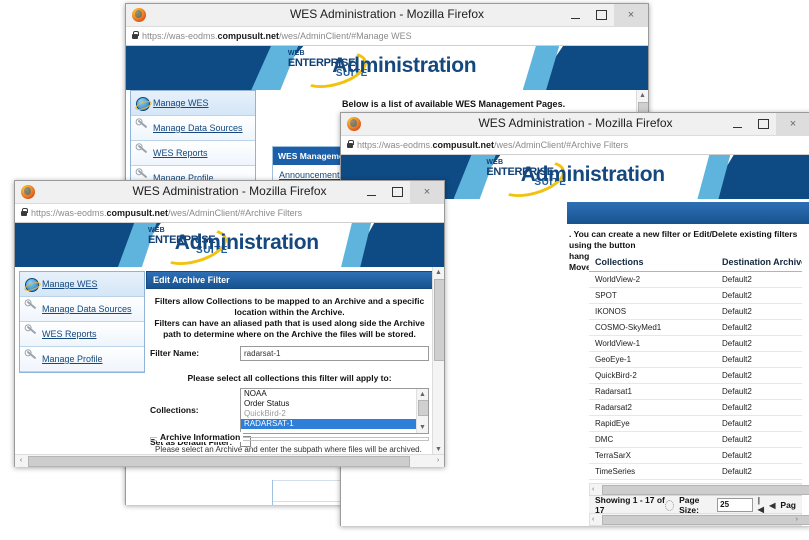 The width and height of the screenshot is (809, 540). I want to click on page-size-label: Page Size:, so click(689, 505).